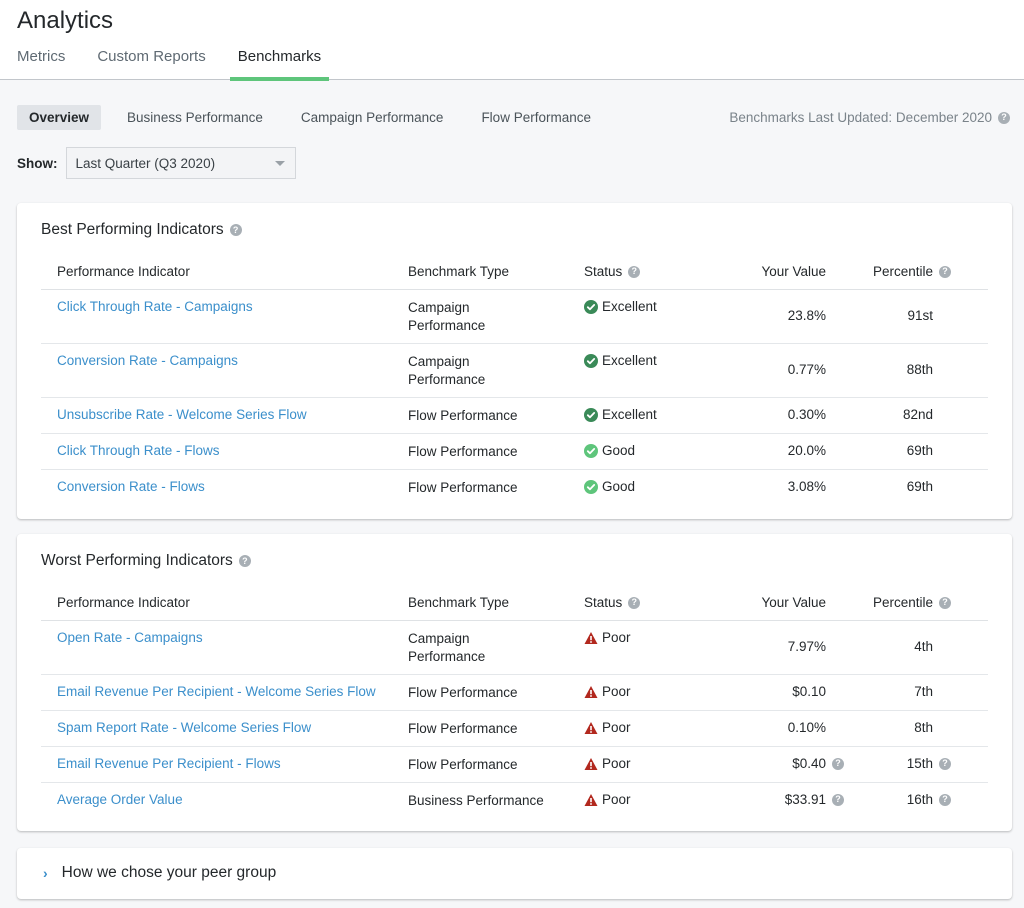 The image size is (1024, 908). Describe the element at coordinates (805, 799) in the screenshot. I see `your-value: $33.91` at that location.